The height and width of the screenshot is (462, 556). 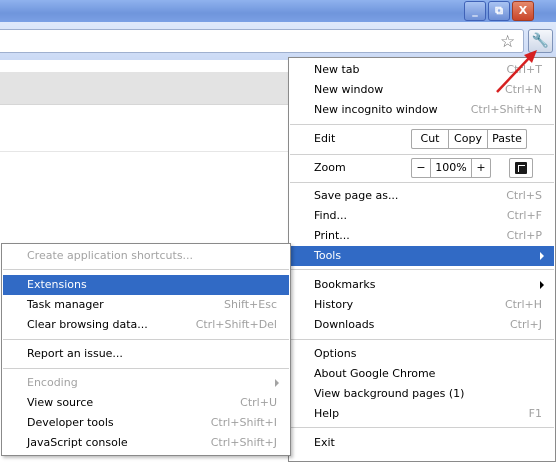 What do you see at coordinates (516, 71) in the screenshot?
I see `annotation-arrow` at bounding box center [516, 71].